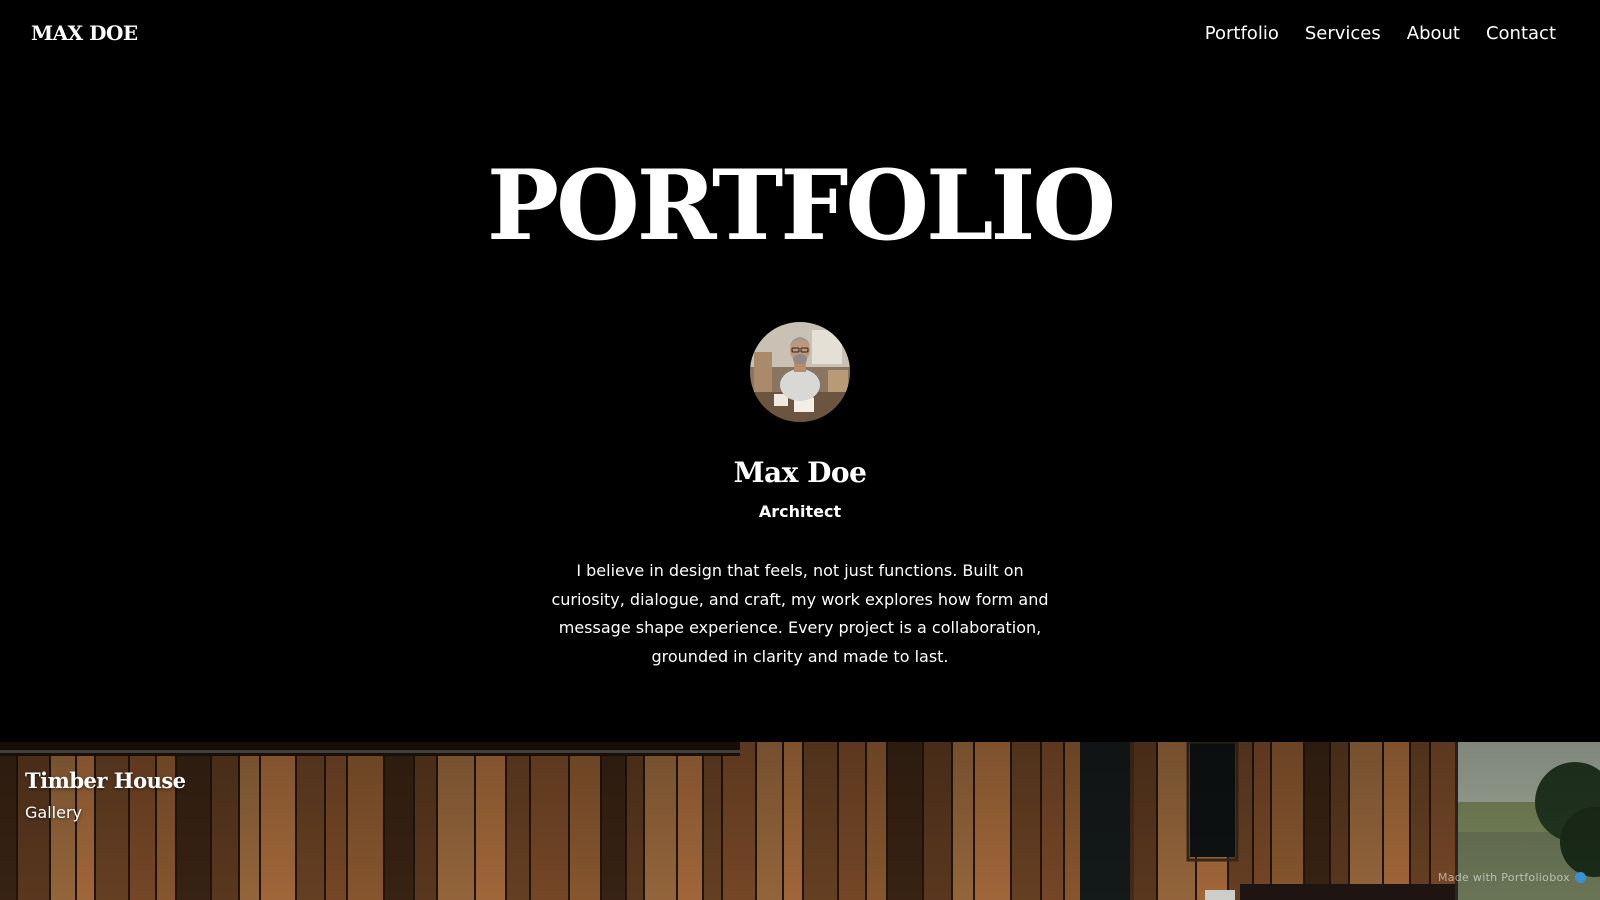  I want to click on main-nav: Portfolio Services About Contact, so click(1380, 33).